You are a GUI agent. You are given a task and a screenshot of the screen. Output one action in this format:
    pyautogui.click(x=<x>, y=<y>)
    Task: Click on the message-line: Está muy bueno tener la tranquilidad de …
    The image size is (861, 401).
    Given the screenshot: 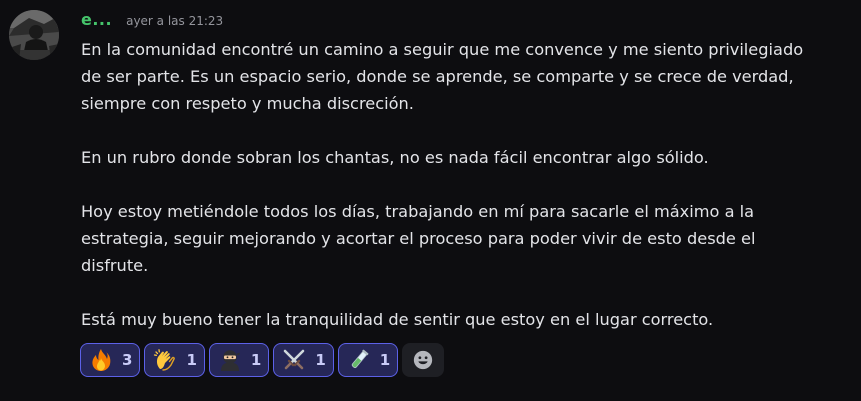 What is the action you would take?
    pyautogui.click(x=397, y=319)
    